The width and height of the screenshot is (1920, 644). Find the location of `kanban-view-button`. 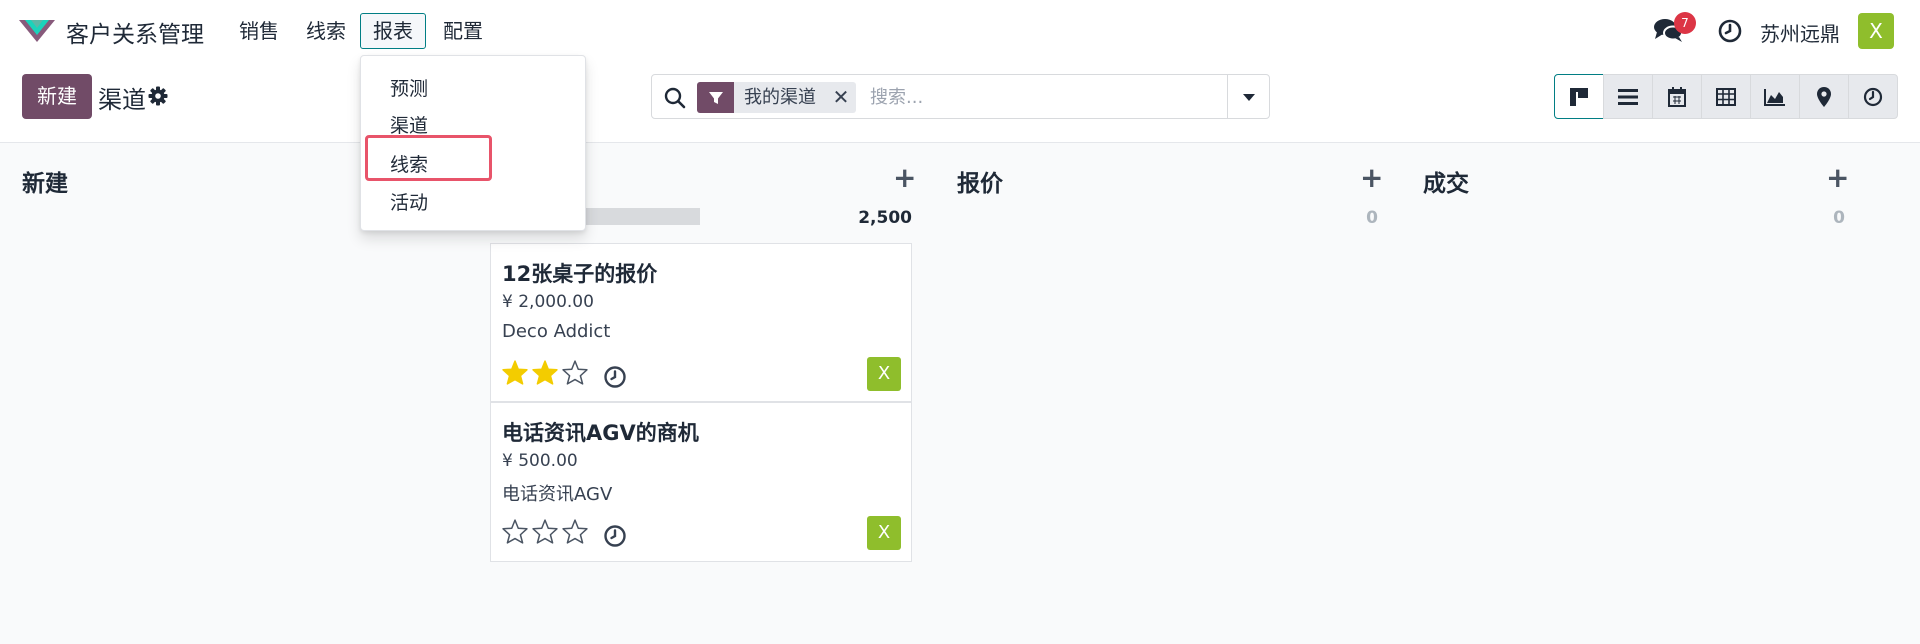

kanban-view-button is located at coordinates (1579, 96).